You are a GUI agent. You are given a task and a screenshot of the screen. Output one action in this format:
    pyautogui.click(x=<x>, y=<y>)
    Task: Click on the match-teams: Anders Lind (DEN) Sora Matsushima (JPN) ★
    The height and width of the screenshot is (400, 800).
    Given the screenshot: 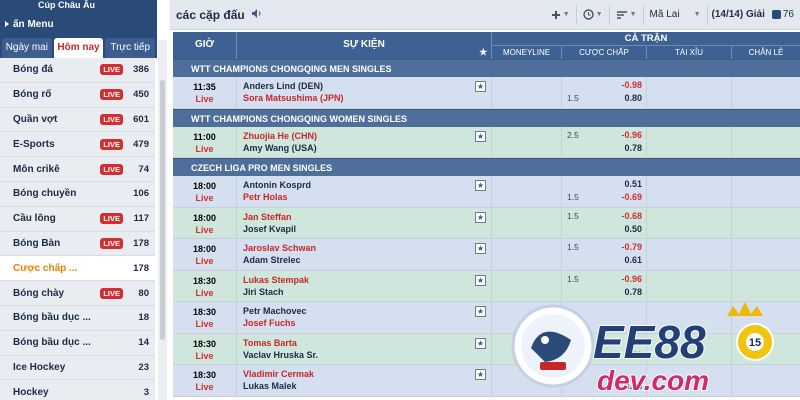 What is the action you would take?
    pyautogui.click(x=364, y=92)
    